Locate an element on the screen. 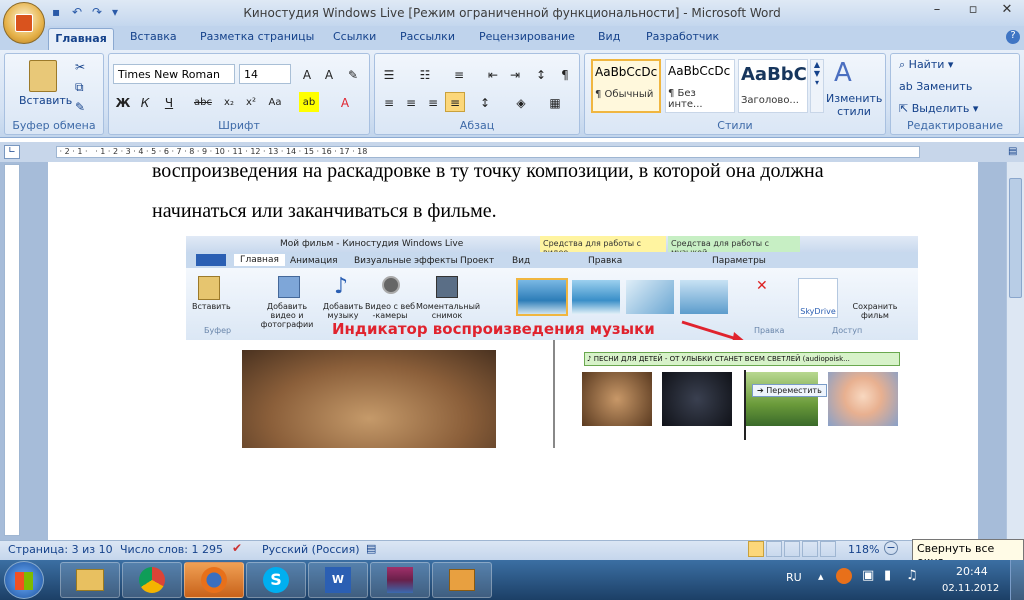 Image resolution: width=1024 pixels, height=600 pixels. minimize-button: – is located at coordinates (937, 11).